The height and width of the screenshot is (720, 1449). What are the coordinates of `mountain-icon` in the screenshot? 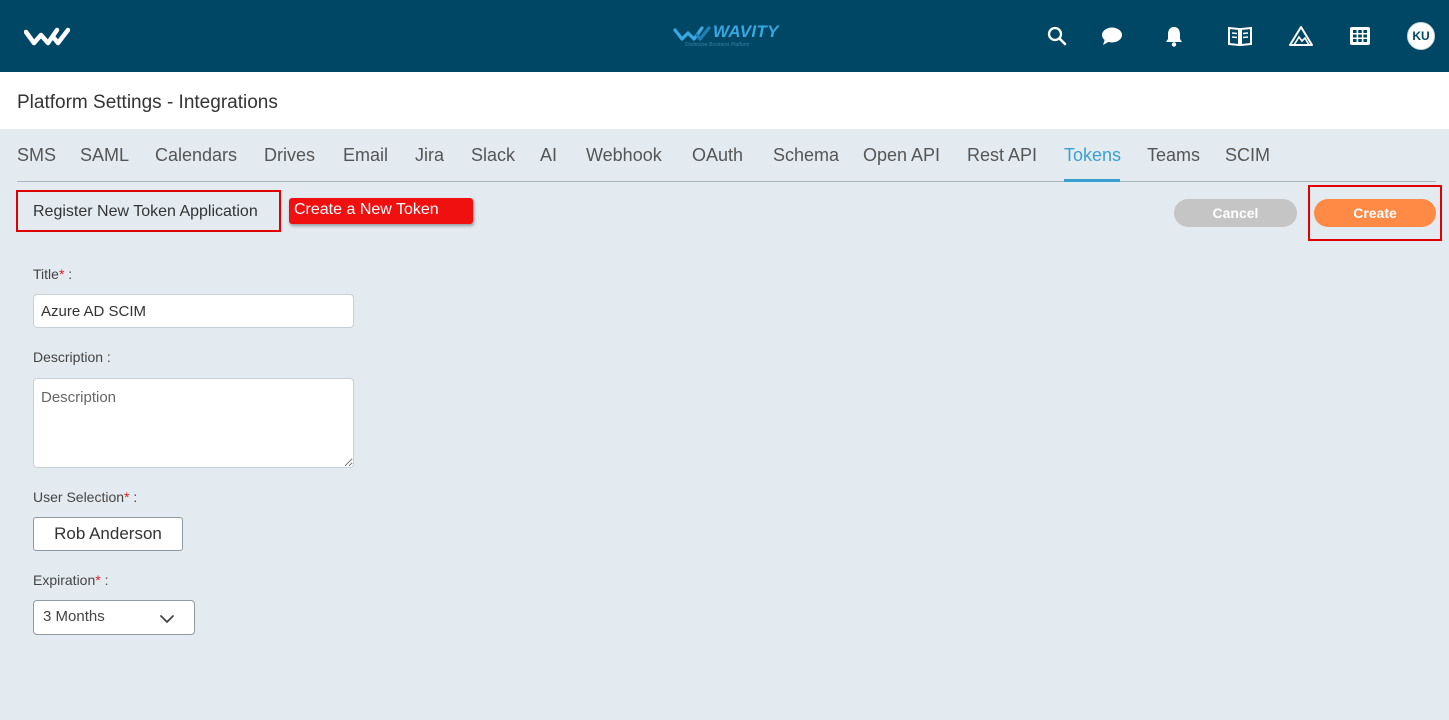 It's located at (1301, 36).